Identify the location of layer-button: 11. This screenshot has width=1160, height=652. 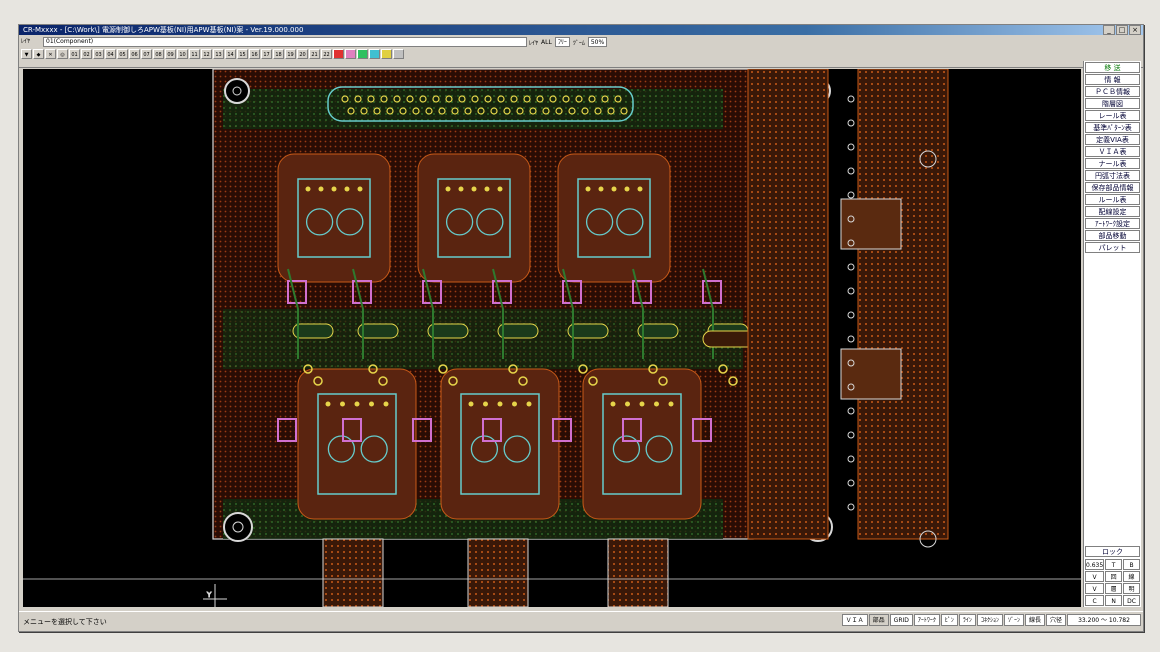
(194, 54).